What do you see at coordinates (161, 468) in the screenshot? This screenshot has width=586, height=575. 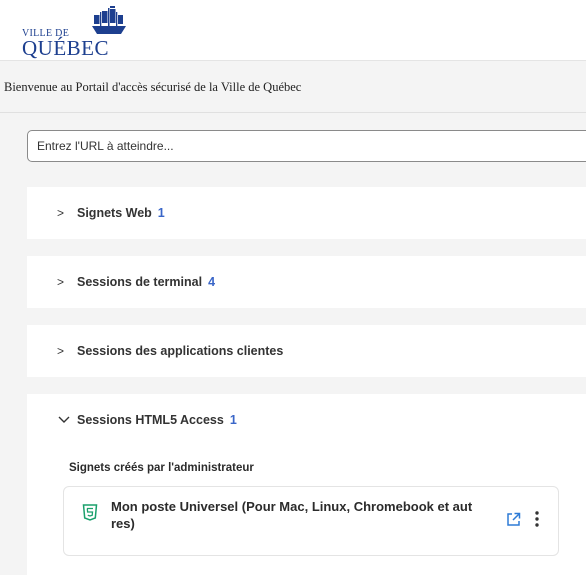 I see `bookmarks-subheading: Signets créés par l'administrateur` at bounding box center [161, 468].